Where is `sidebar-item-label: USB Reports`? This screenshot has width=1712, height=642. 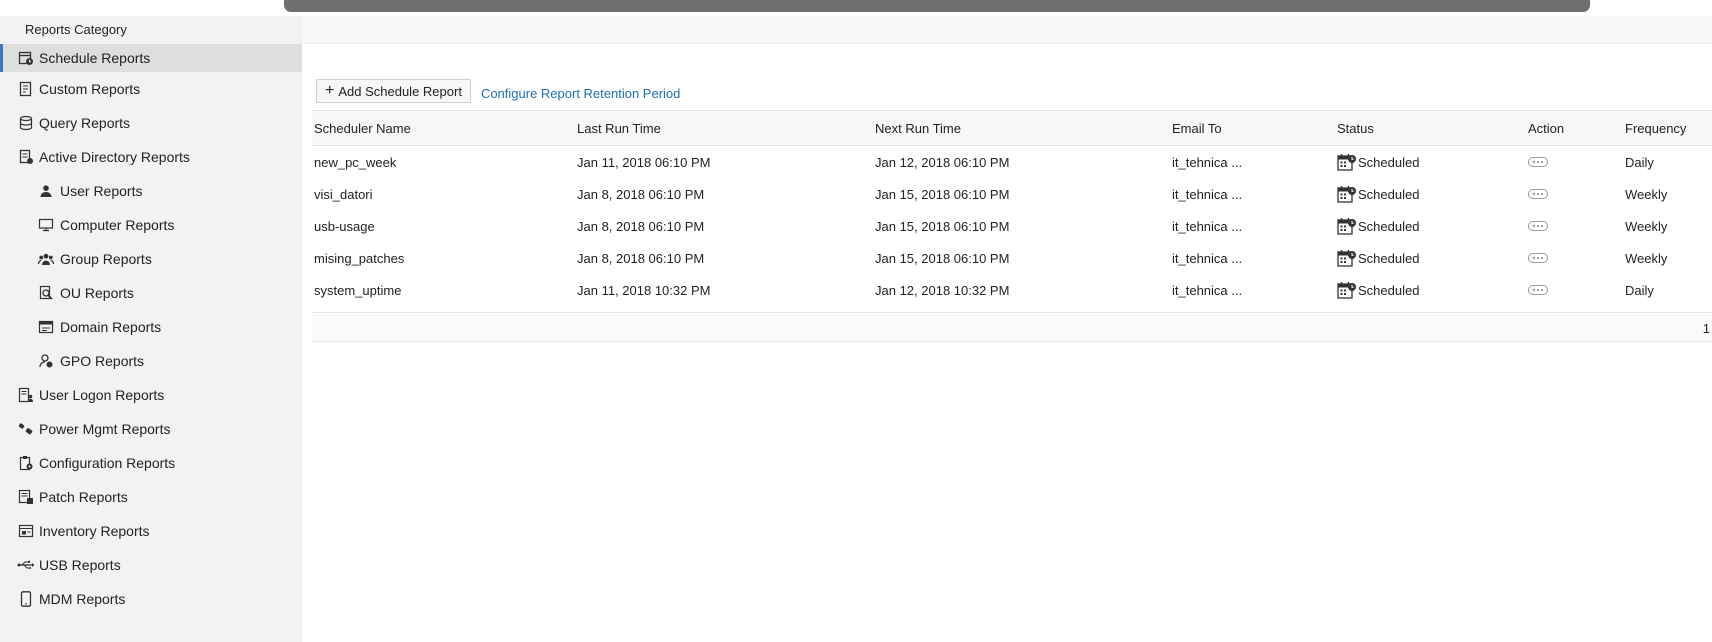 sidebar-item-label: USB Reports is located at coordinates (80, 565).